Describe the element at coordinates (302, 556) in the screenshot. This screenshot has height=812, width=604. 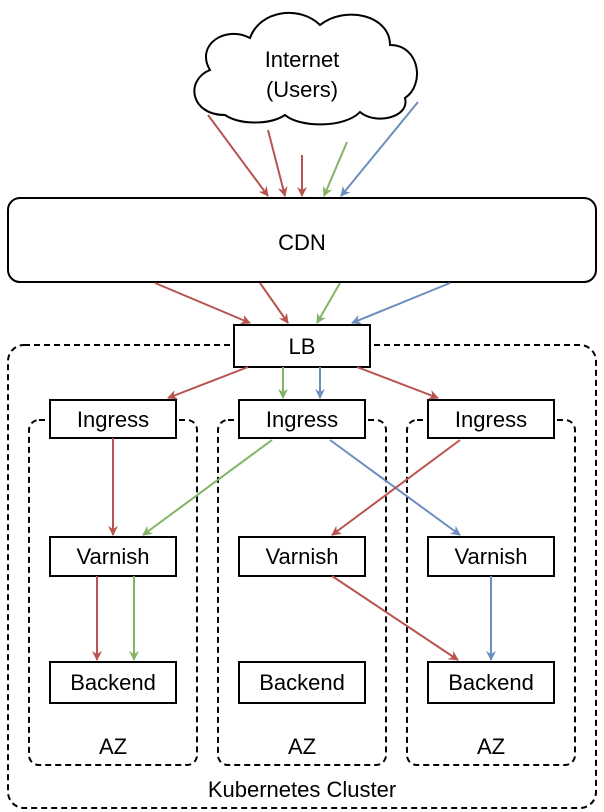
I see `varnish-2-label: Varnish` at that location.